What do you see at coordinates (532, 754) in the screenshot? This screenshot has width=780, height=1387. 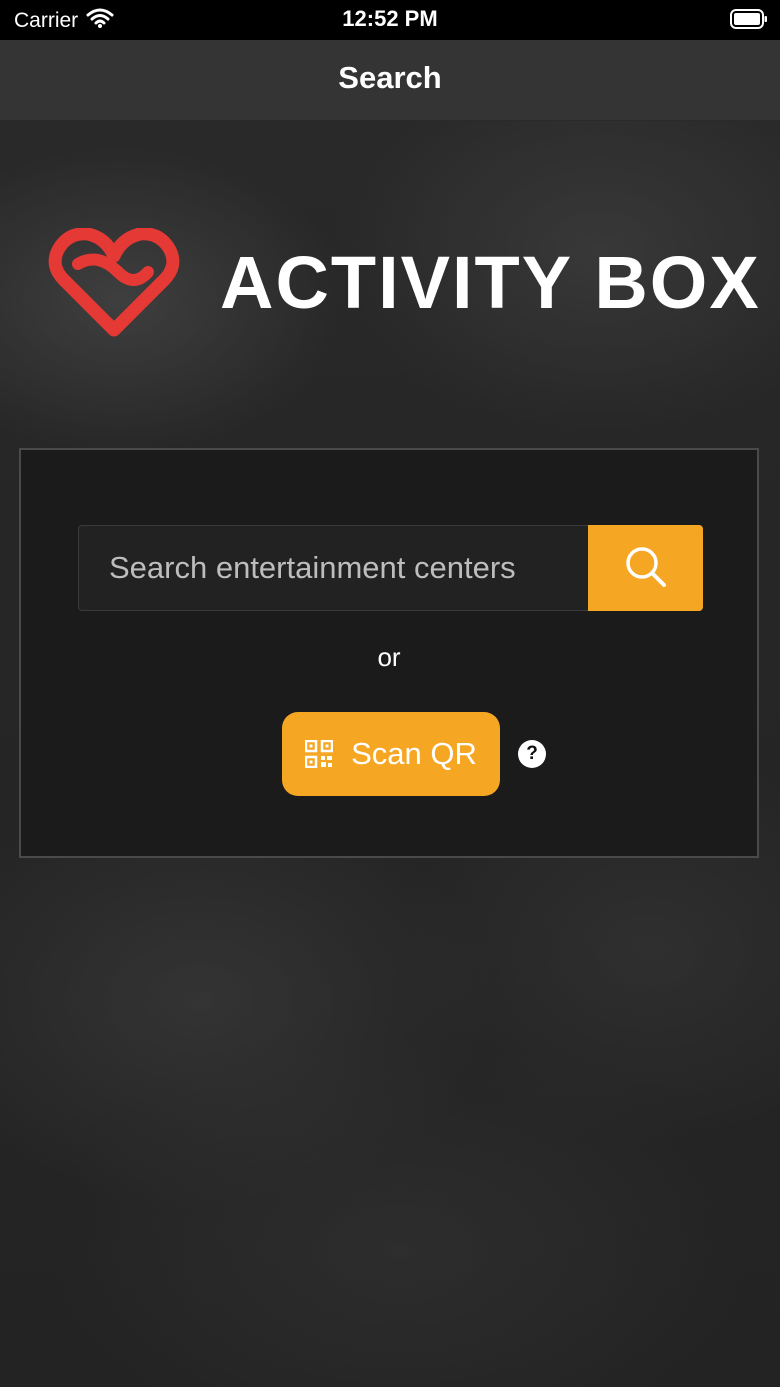 I see `help-icon: ?` at bounding box center [532, 754].